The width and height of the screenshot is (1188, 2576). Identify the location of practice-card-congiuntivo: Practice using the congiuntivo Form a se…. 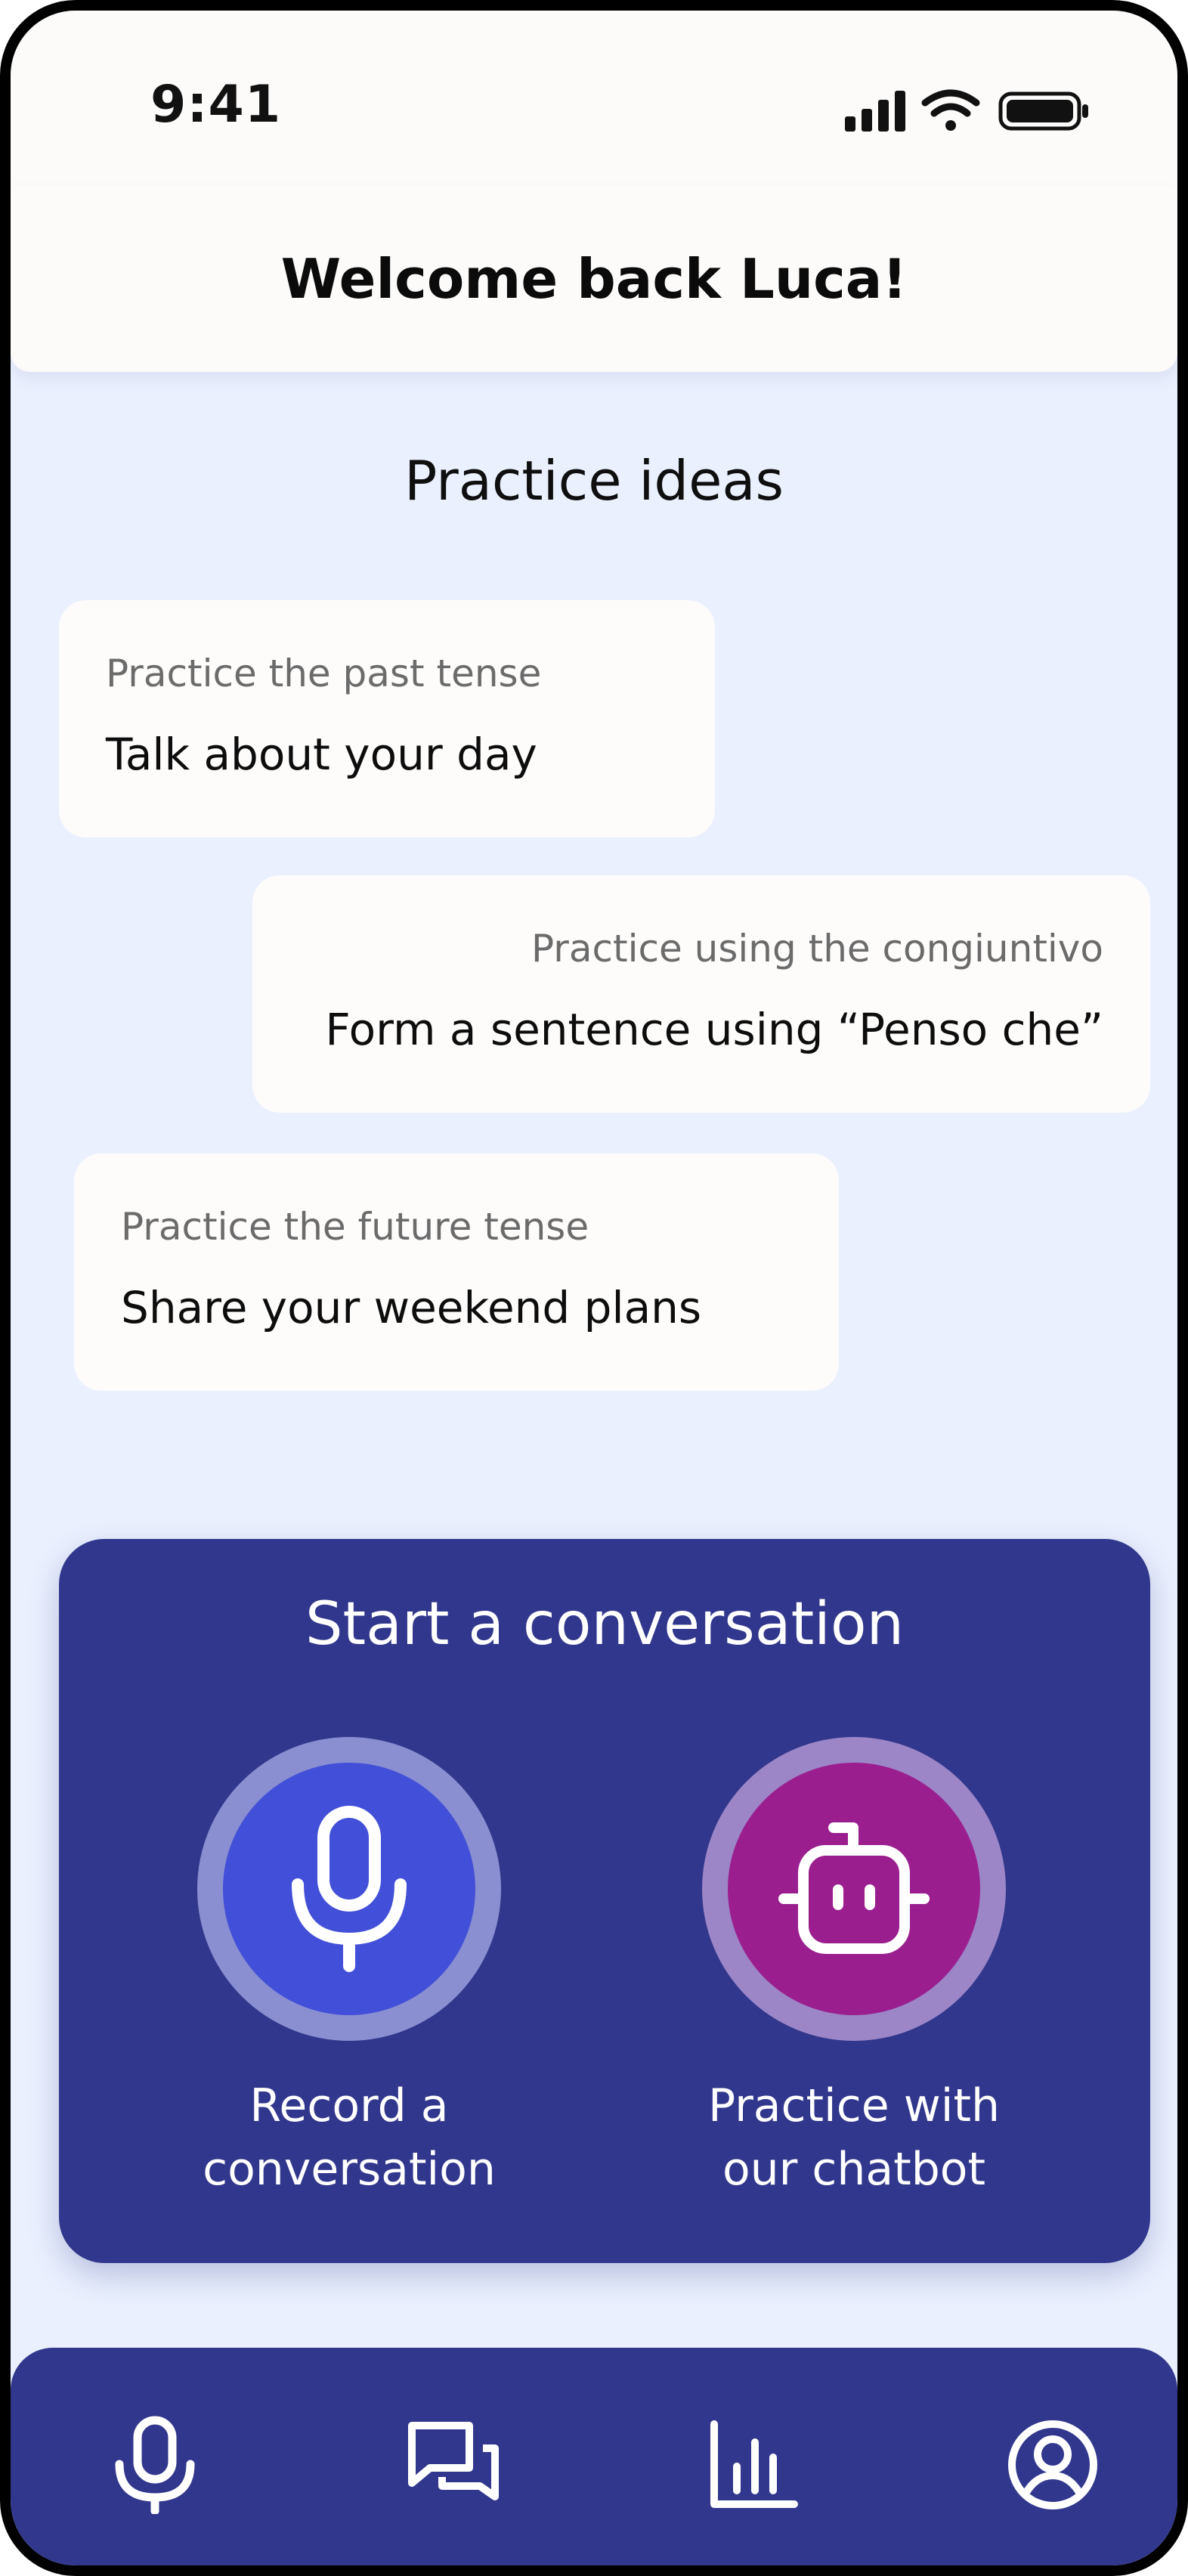
(701, 994).